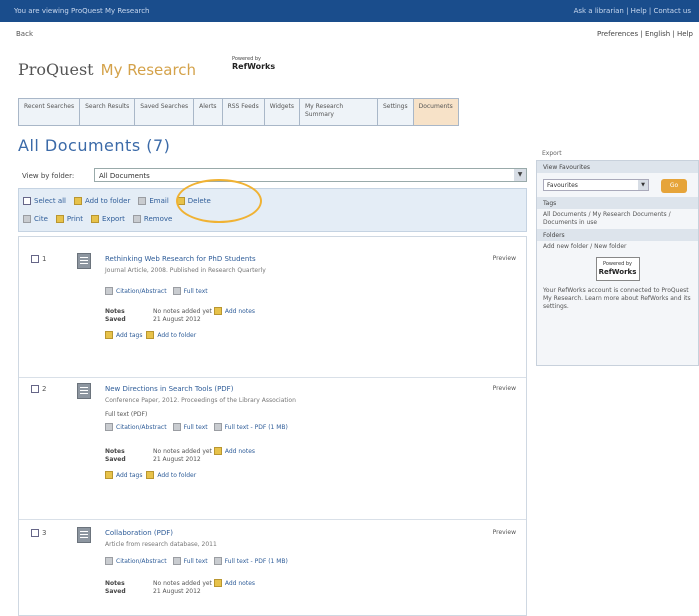 Image resolution: width=699 pixels, height=616 pixels. What do you see at coordinates (169, 389) in the screenshot?
I see `document-title: New Directions in Search Tools (PDF)` at bounding box center [169, 389].